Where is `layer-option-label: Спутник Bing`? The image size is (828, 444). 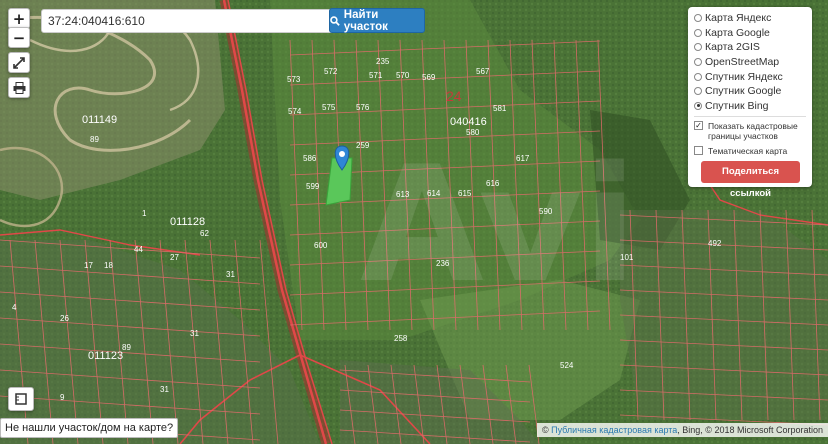 layer-option-label: Спутник Bing is located at coordinates (737, 105).